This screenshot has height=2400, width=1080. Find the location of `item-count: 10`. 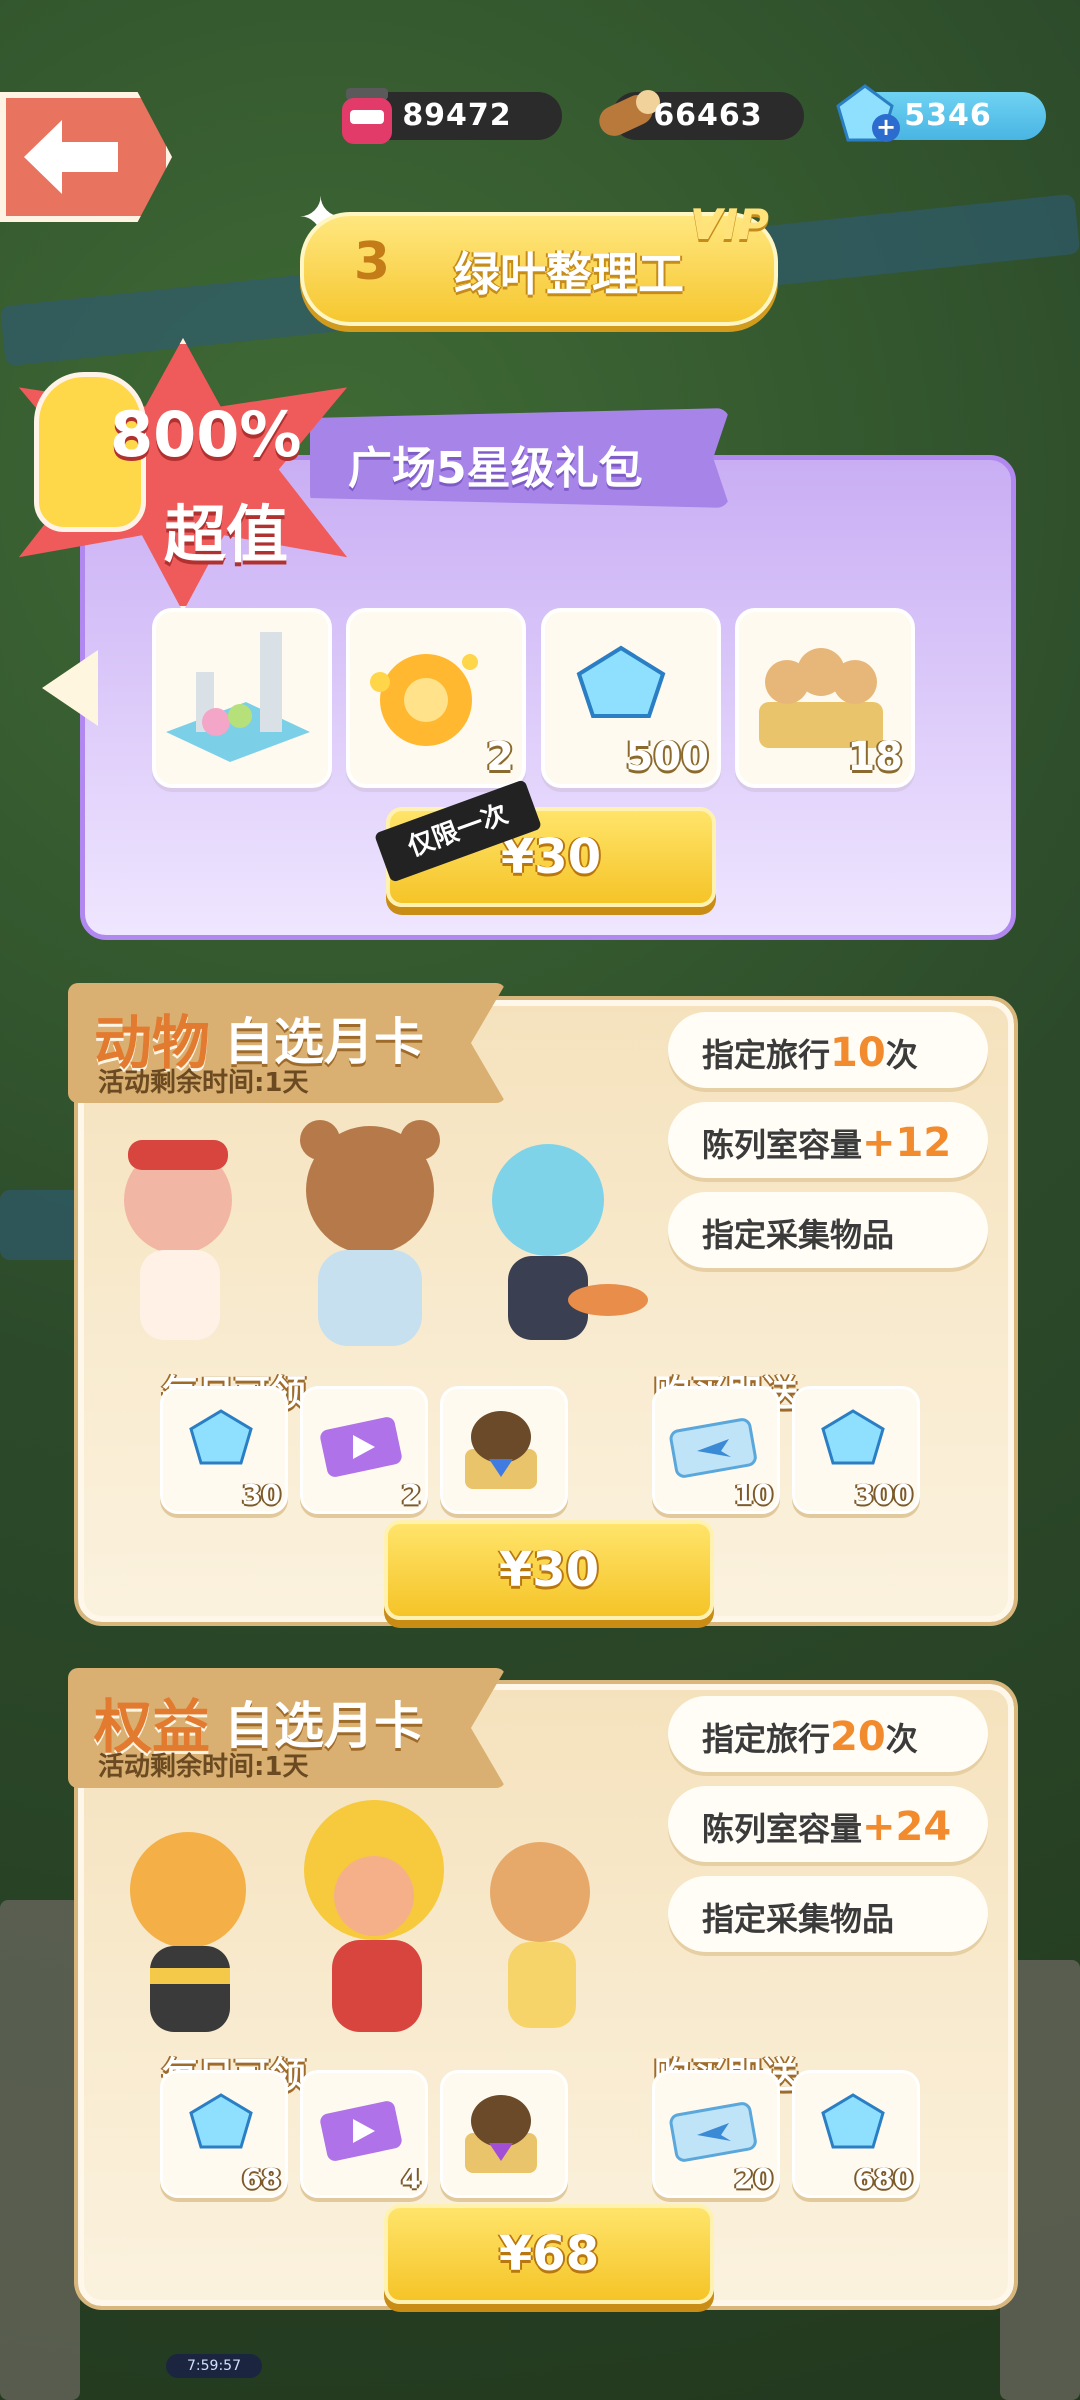

item-count: 10 is located at coordinates (753, 1494).